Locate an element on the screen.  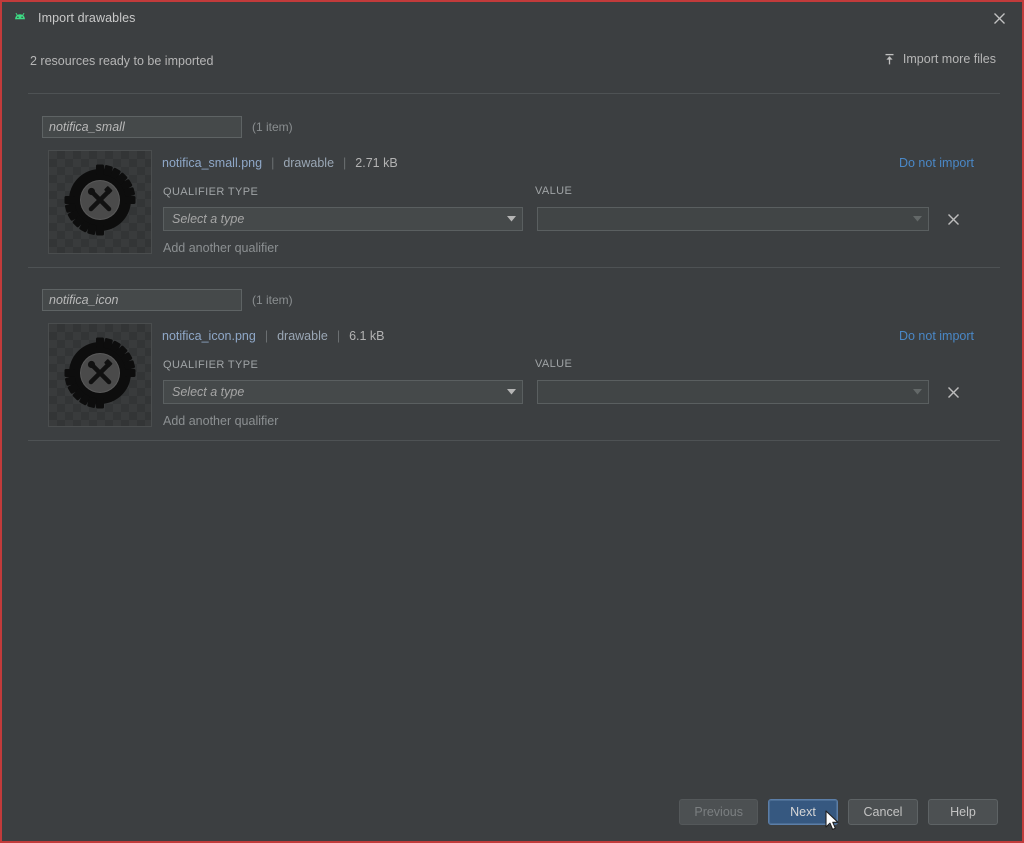
import-more-files-label: Import more files is located at coordinates (949, 59).